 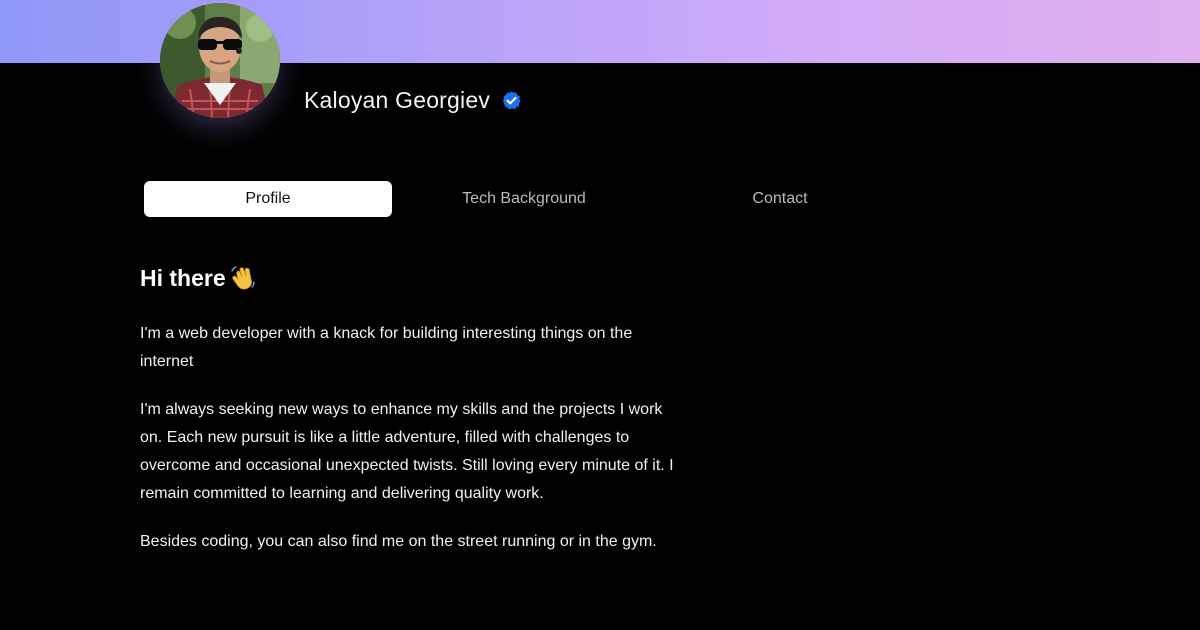 What do you see at coordinates (243, 278) in the screenshot?
I see `waving-hand-icon` at bounding box center [243, 278].